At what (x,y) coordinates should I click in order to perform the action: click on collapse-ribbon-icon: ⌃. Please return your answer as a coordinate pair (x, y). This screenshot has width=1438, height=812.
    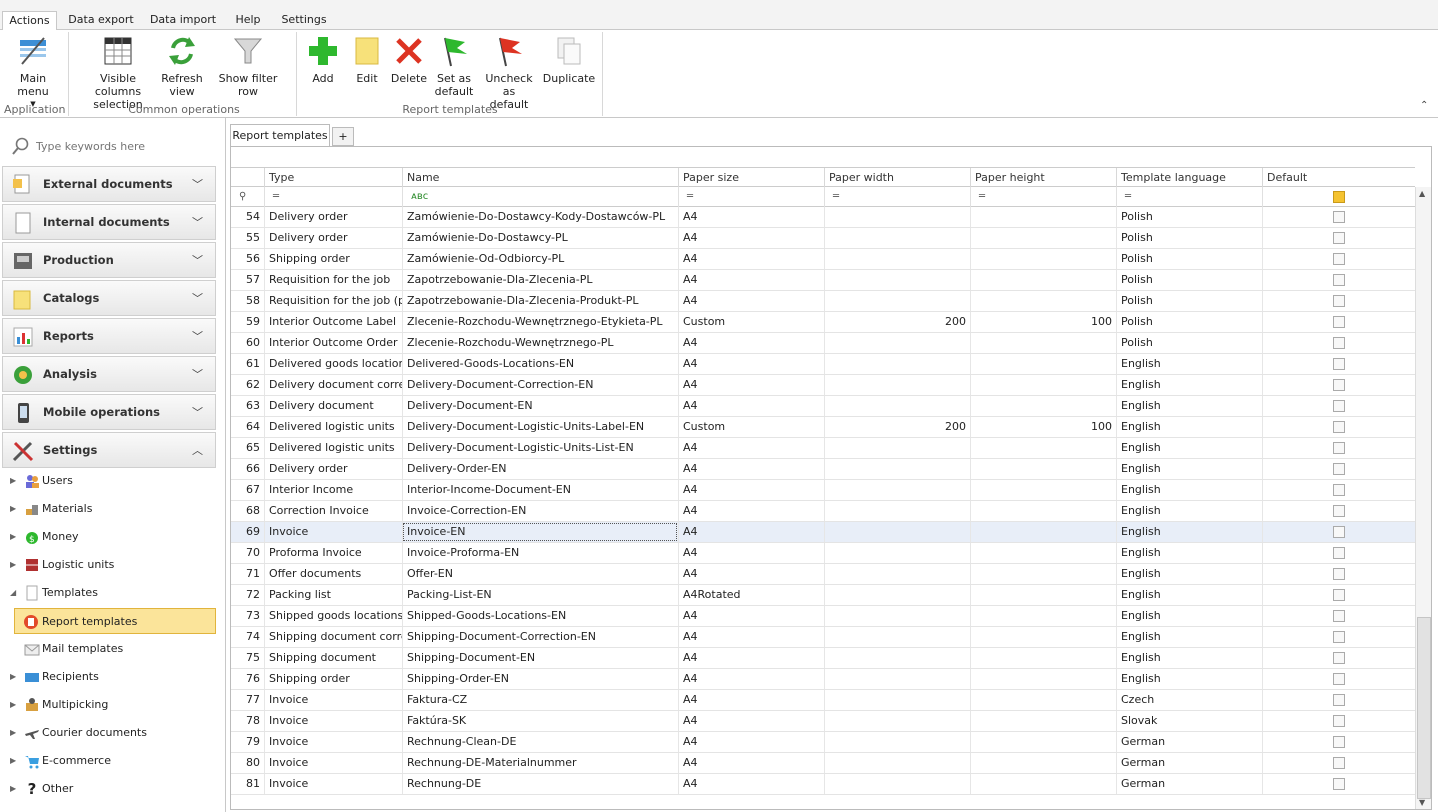
    Looking at the image, I should click on (1427, 107).